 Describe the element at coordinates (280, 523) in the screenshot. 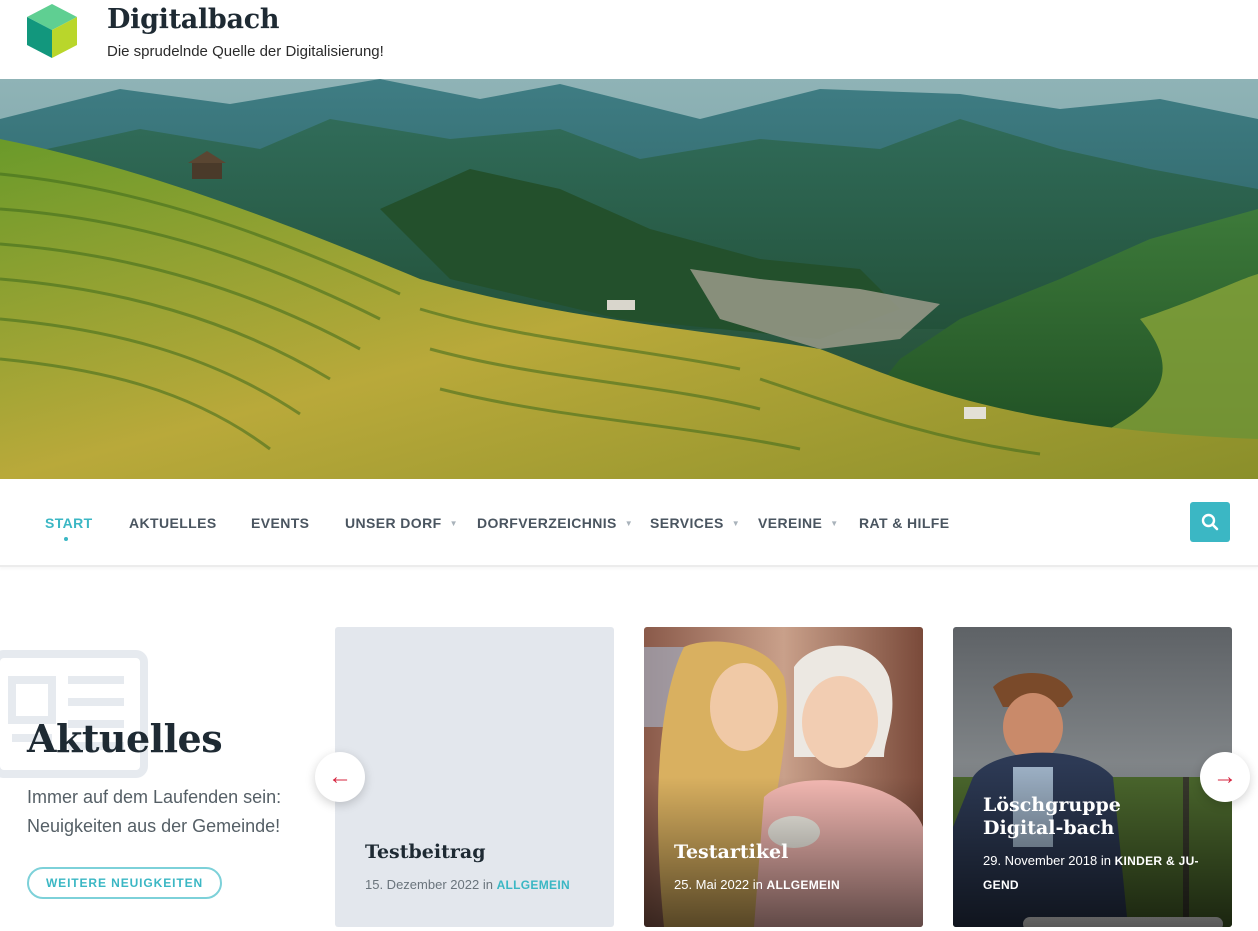

I see `nav-item-events: EVENTS` at that location.